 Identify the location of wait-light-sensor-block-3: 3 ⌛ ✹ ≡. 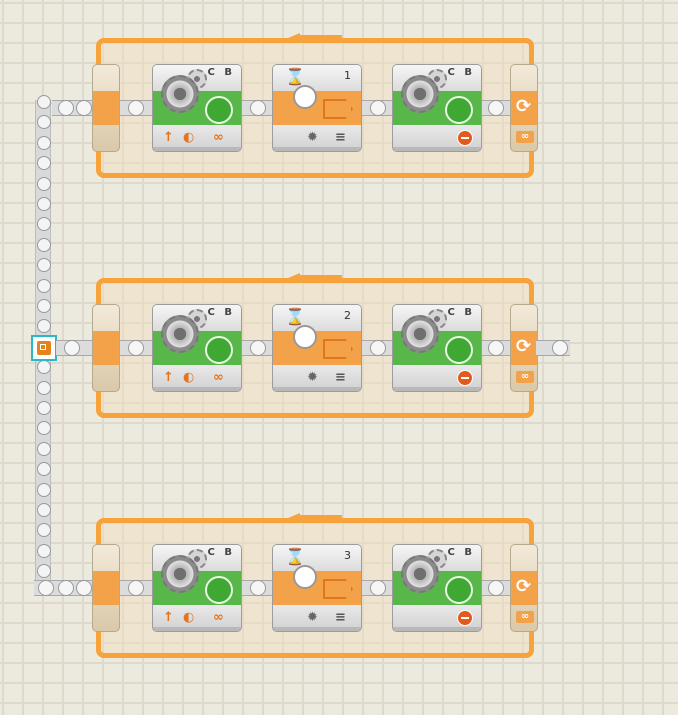
(317, 588).